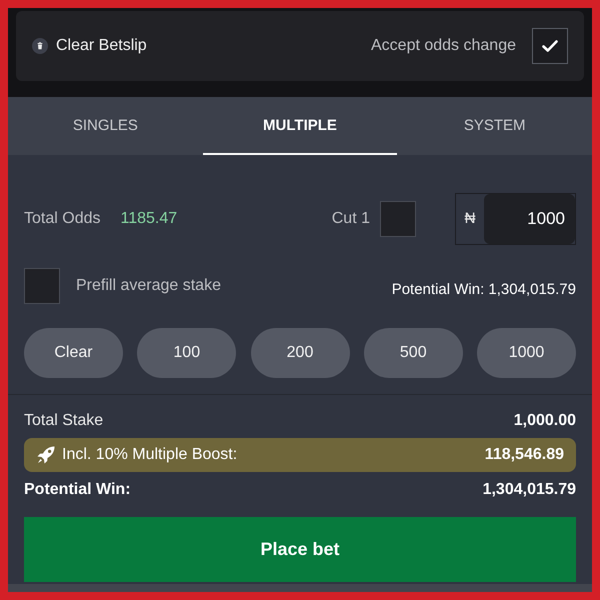 The height and width of the screenshot is (600, 600). I want to click on prefill-label: Prefill average stake, so click(148, 286).